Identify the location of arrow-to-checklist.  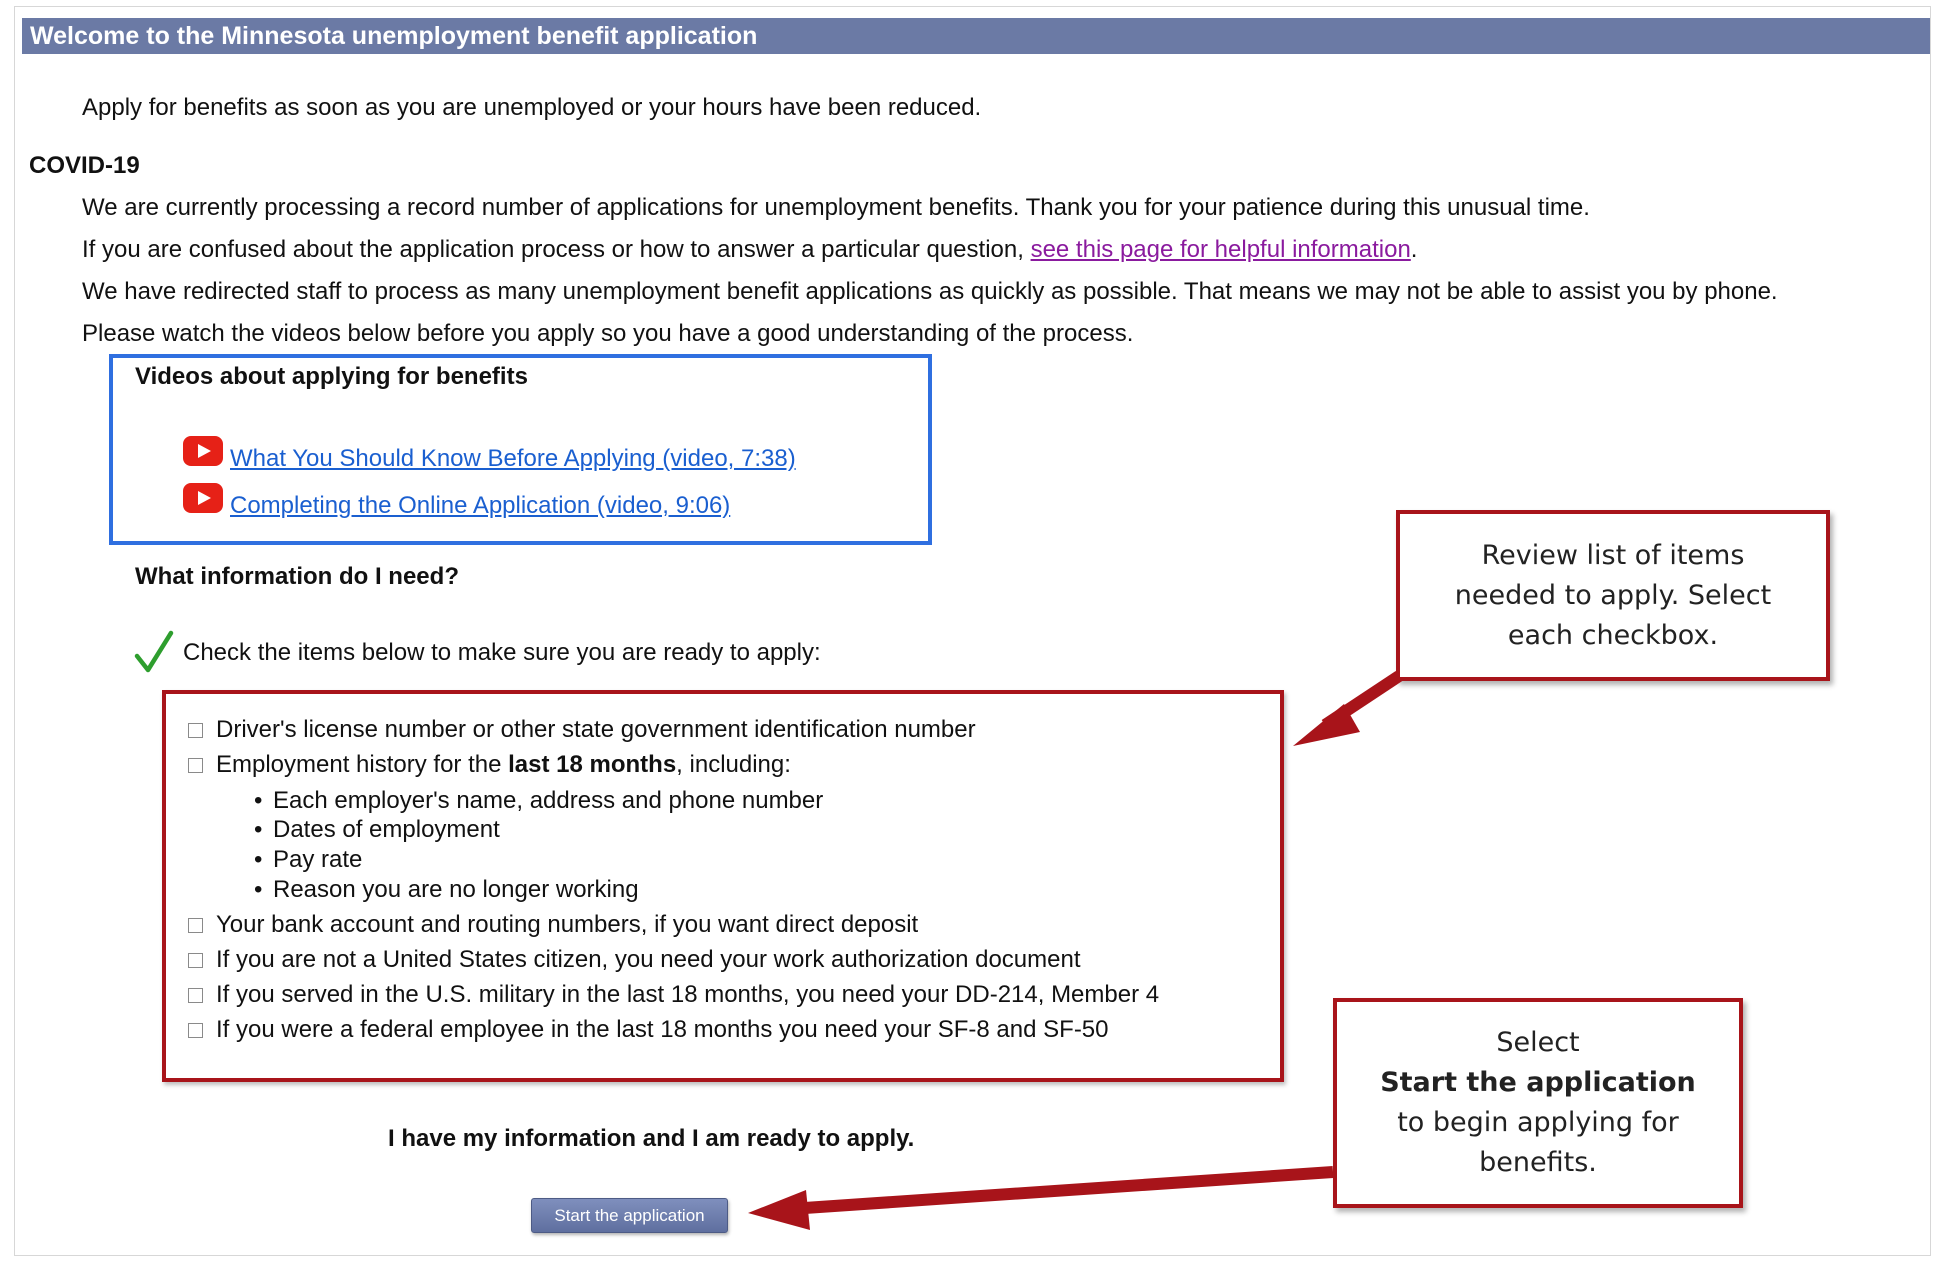
(1348, 708).